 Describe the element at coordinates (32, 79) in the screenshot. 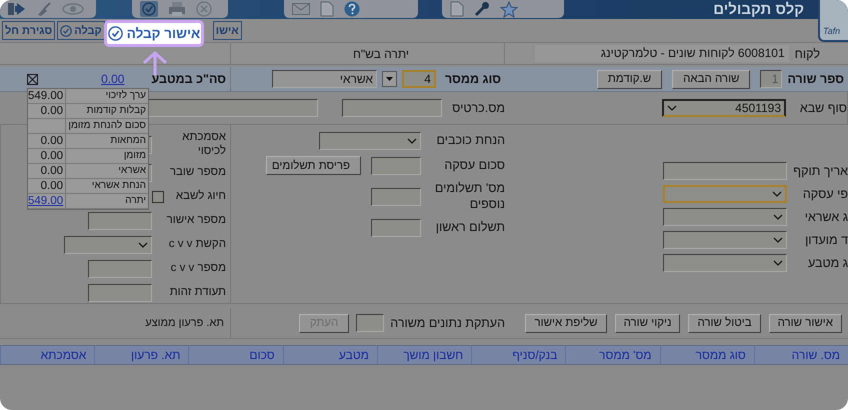

I see `close-box-icon` at that location.